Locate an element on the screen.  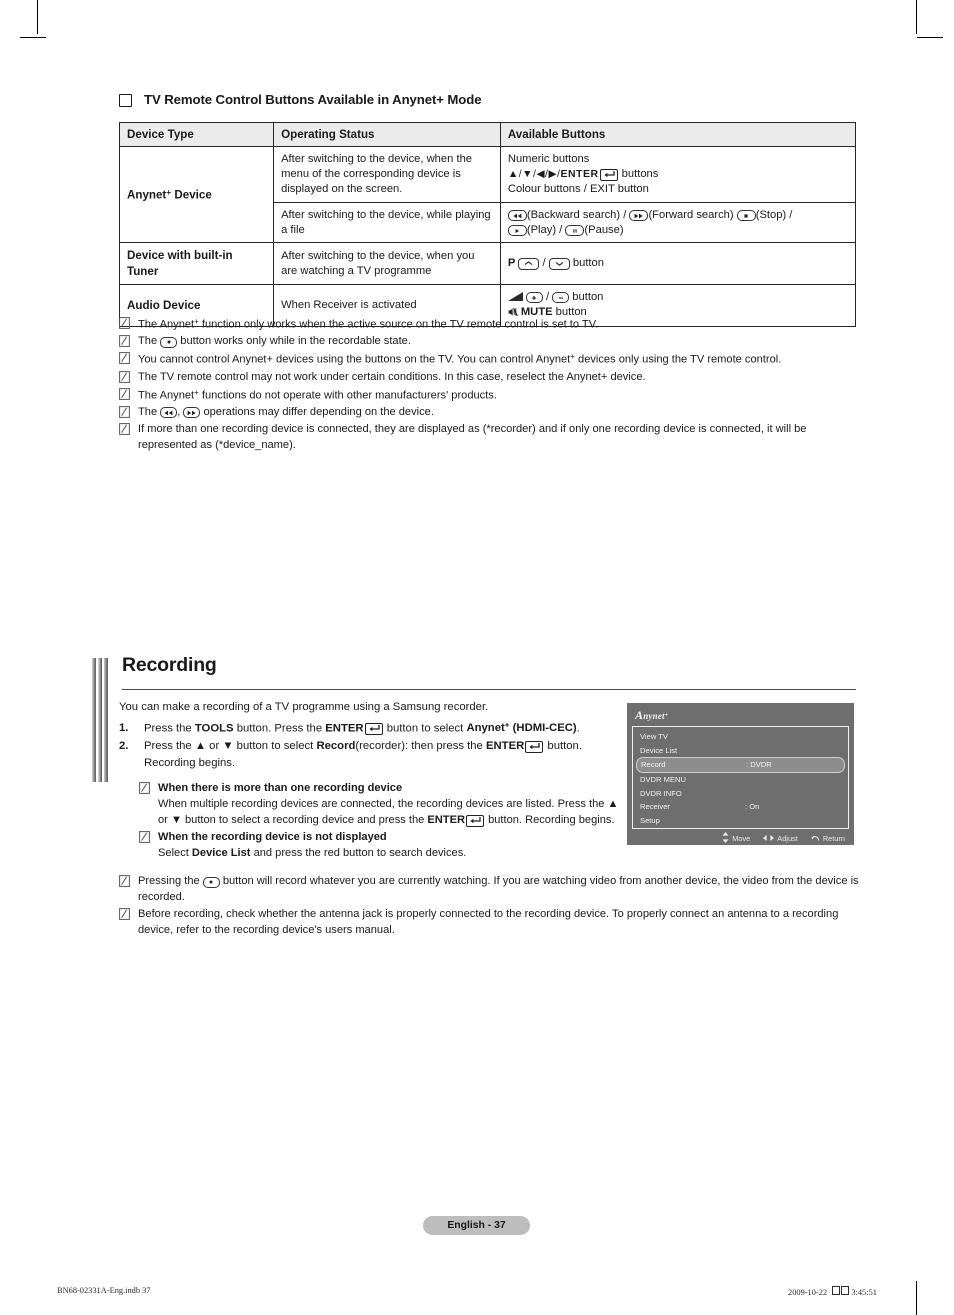
osd-item-label: Receiver is located at coordinates (655, 807).